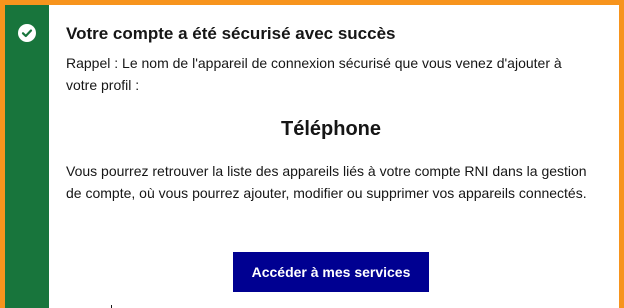  Describe the element at coordinates (331, 272) in the screenshot. I see `access-services-button: Accéder à mes services` at that location.